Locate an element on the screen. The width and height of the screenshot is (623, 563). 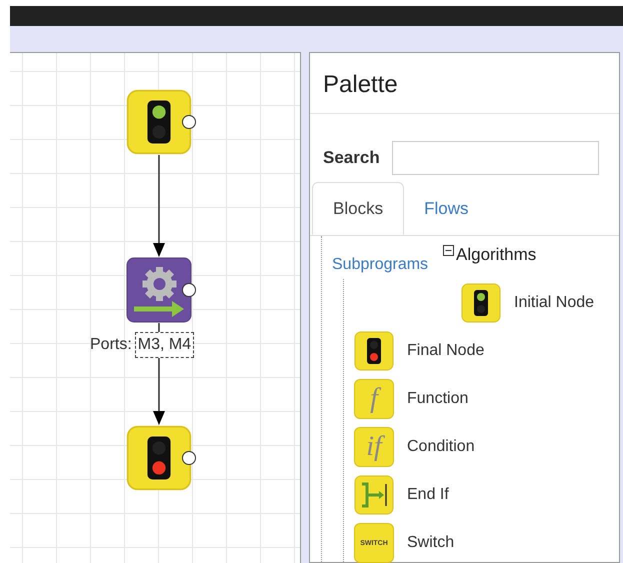
end-if-icon is located at coordinates (374, 495).